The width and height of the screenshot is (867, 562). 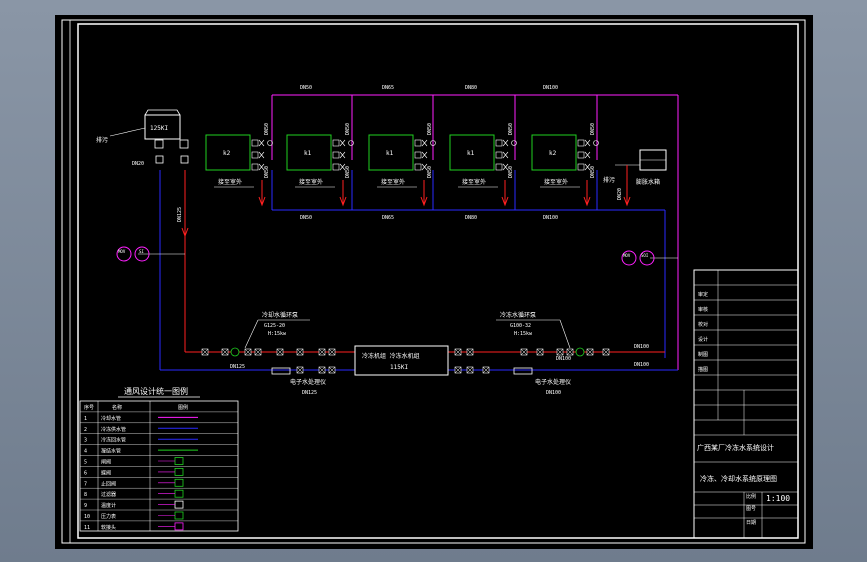 I want to click on bottom-label: DN65, so click(x=388, y=218).